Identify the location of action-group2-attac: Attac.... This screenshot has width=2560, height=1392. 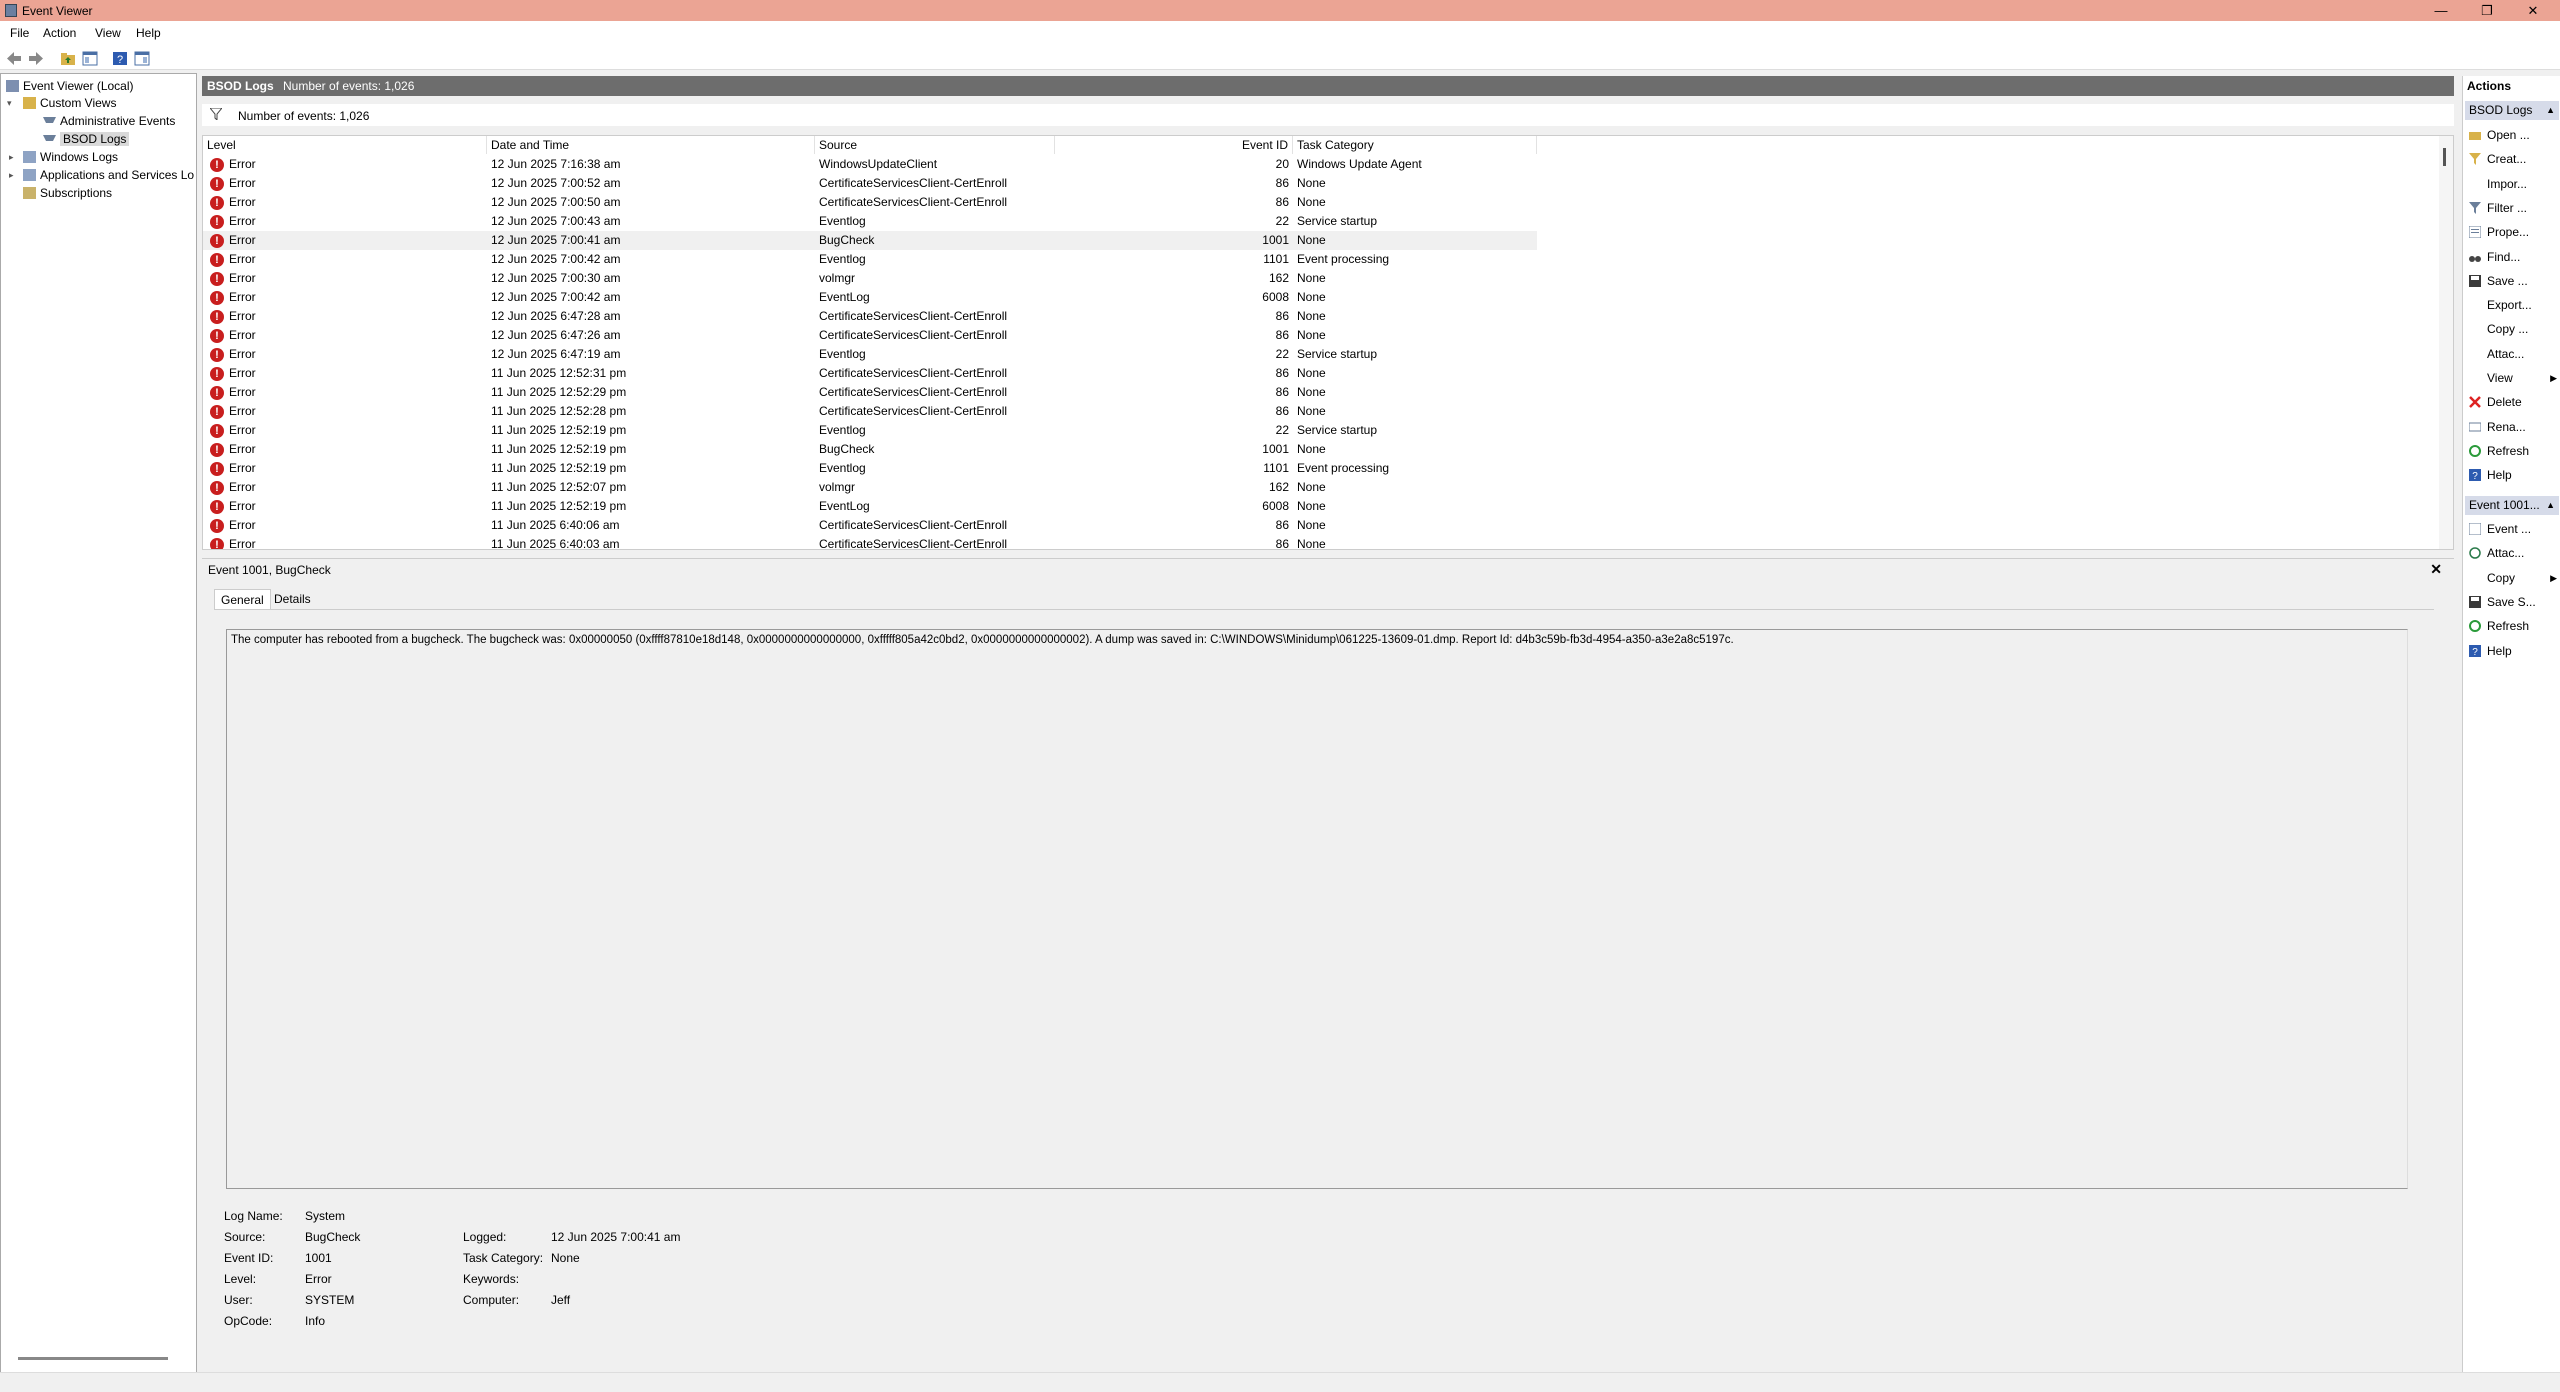
(2514, 553).